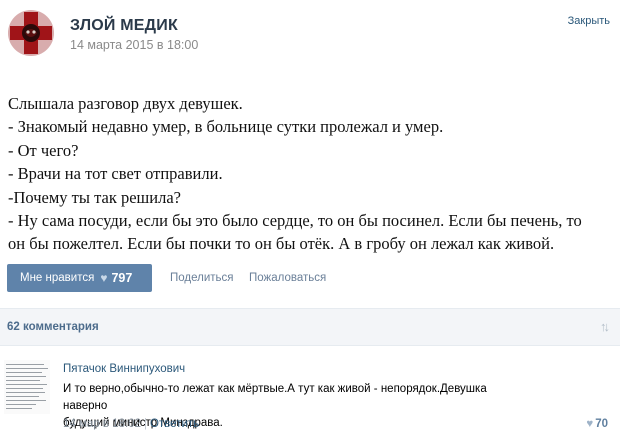 This screenshot has height=446, width=620. I want to click on post-text-line: Слышала разговор двух девушек., so click(125, 103).